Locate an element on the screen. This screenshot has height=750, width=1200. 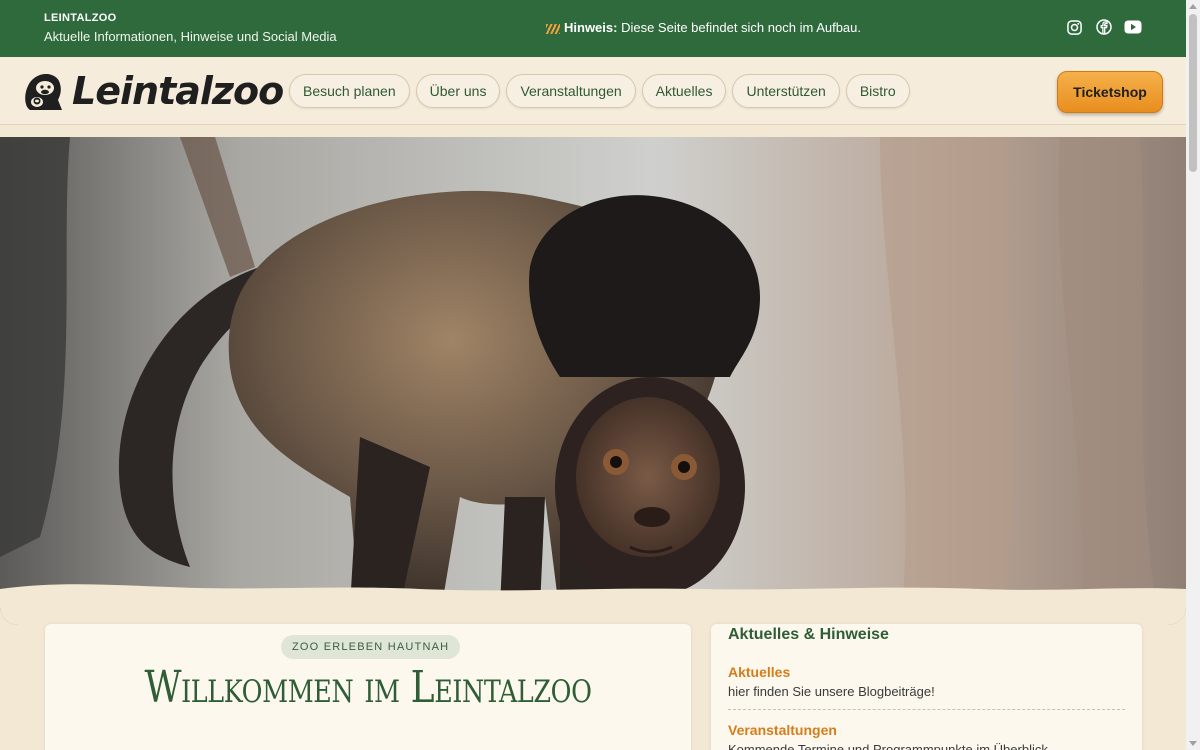
ticketshop-button: Ticketshop is located at coordinates (1110, 92).